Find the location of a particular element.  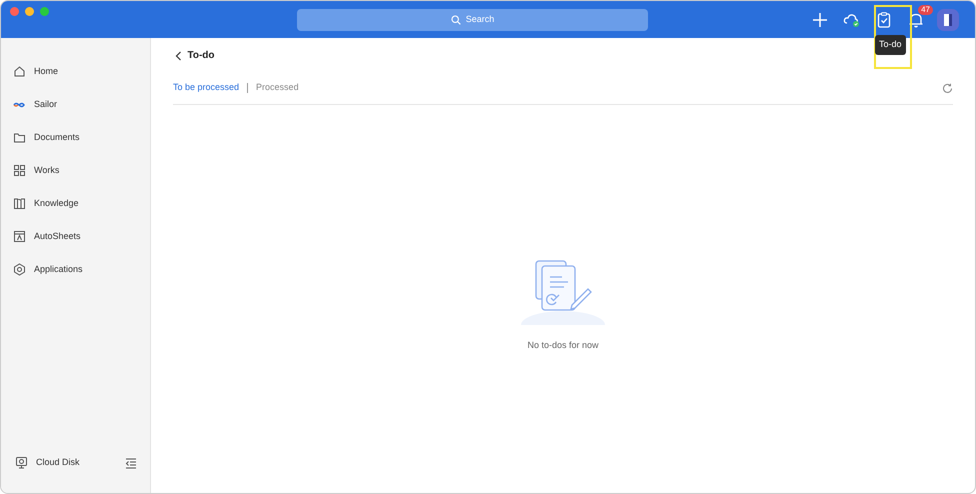

sidebar-item: AutoSheets is located at coordinates (75, 236).